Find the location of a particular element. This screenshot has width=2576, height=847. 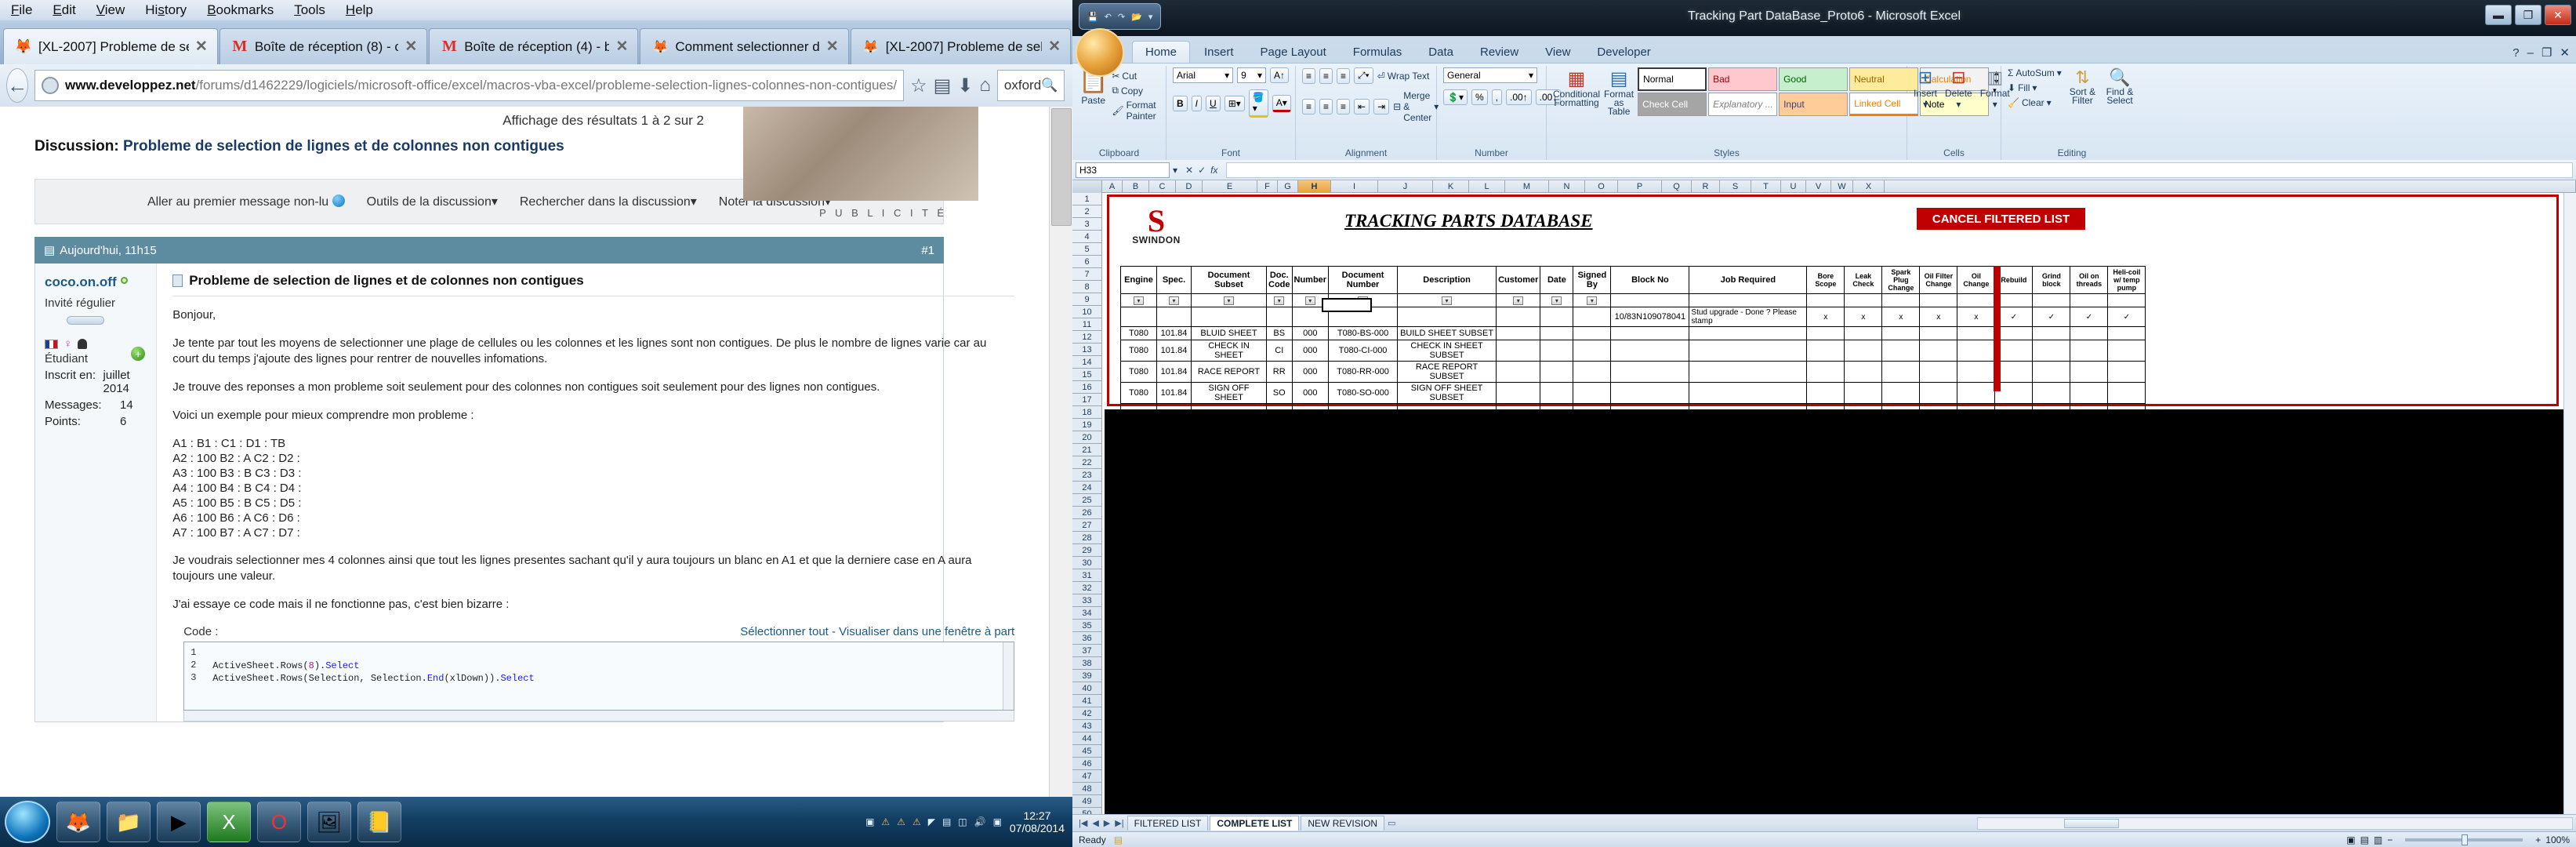

style-check-cell: Check Cell is located at coordinates (1673, 104).